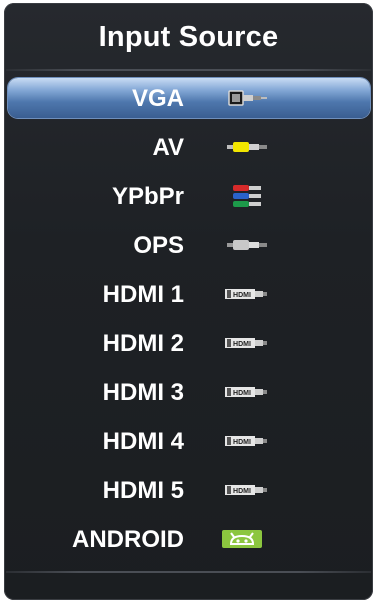  Describe the element at coordinates (188, 147) in the screenshot. I see `source-item-av: AV` at that location.